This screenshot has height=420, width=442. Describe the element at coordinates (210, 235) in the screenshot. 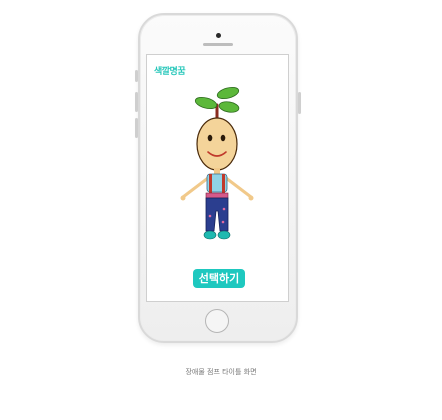

I see `left-shoe` at that location.